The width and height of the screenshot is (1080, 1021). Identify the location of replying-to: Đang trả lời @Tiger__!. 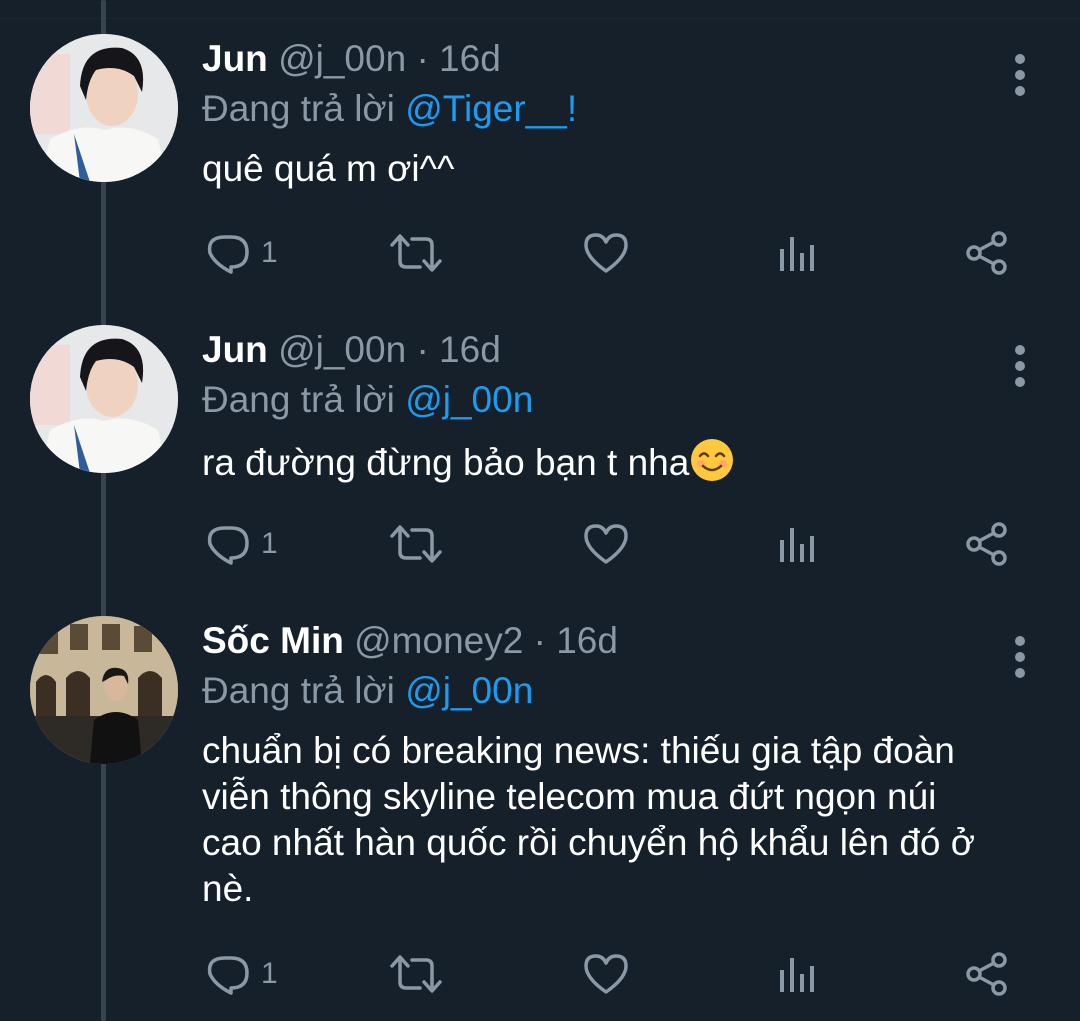
(389, 109).